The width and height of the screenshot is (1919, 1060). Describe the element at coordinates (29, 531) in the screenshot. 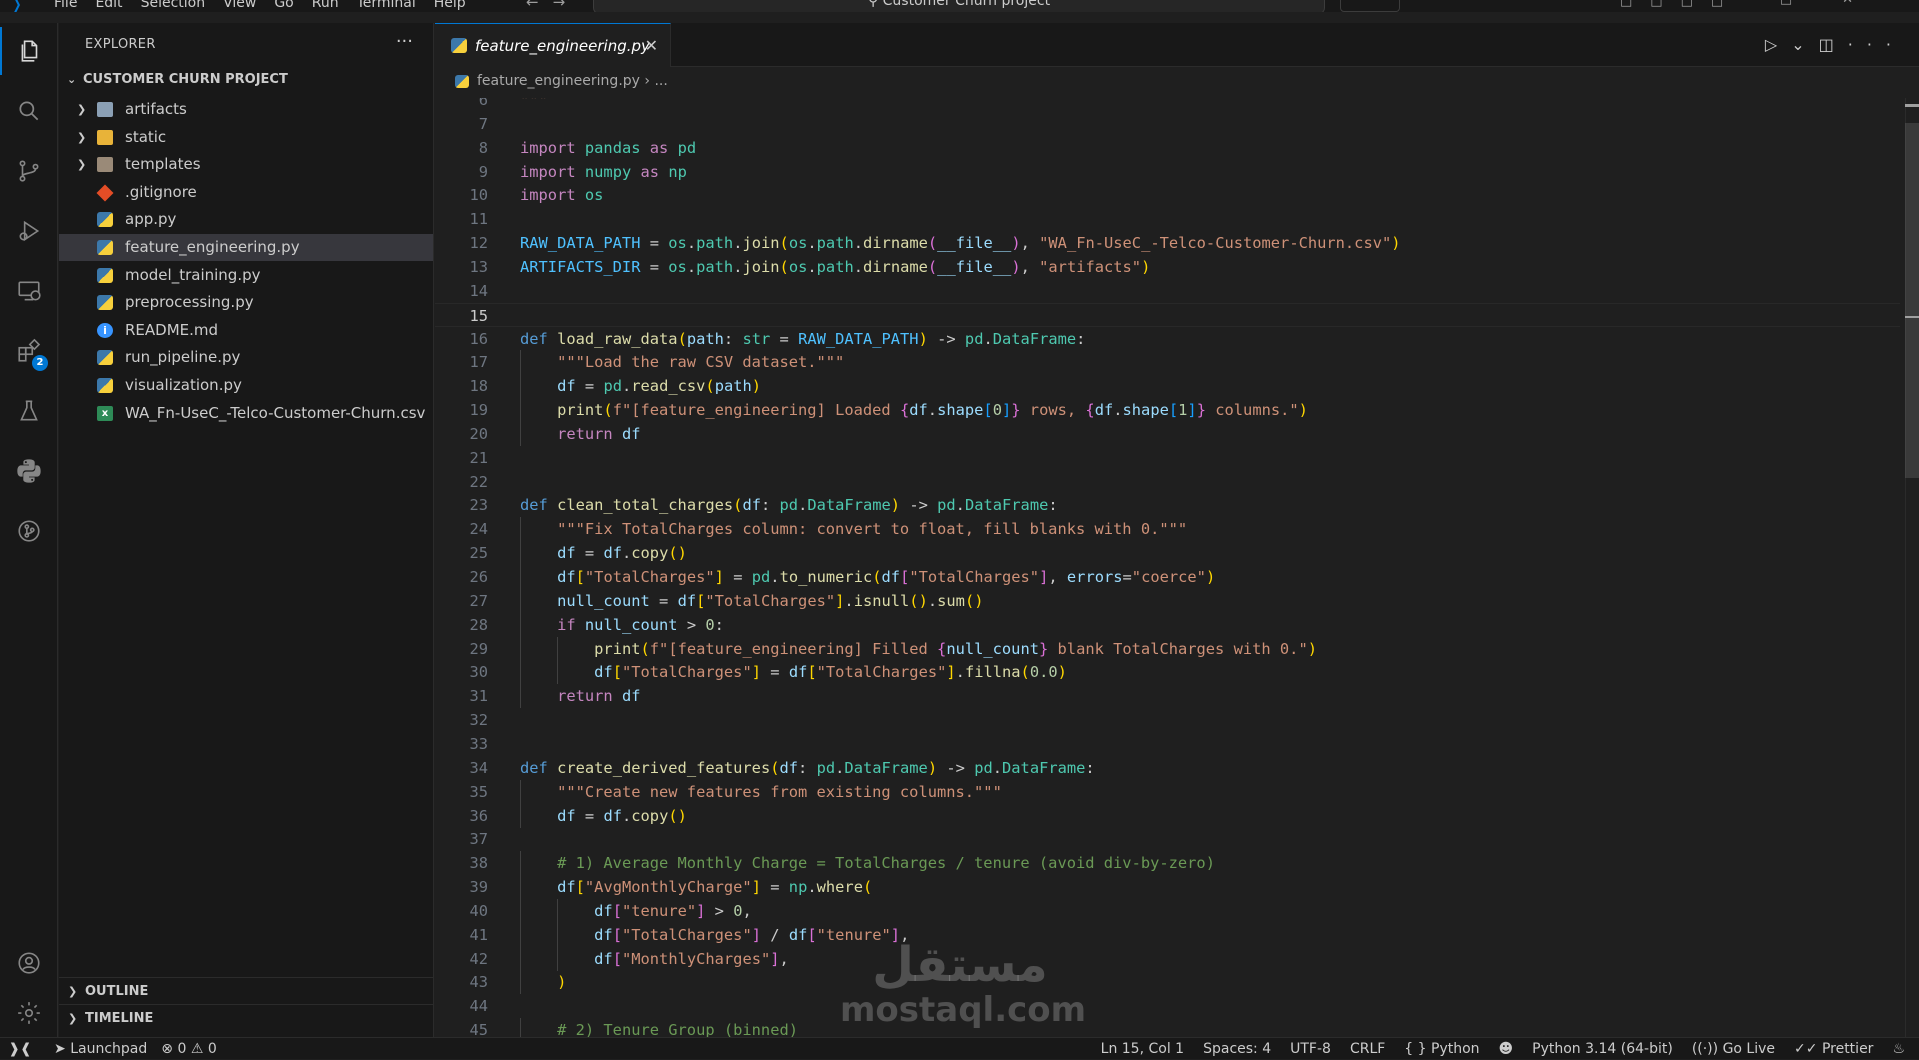

I see `git-graph-icon` at that location.